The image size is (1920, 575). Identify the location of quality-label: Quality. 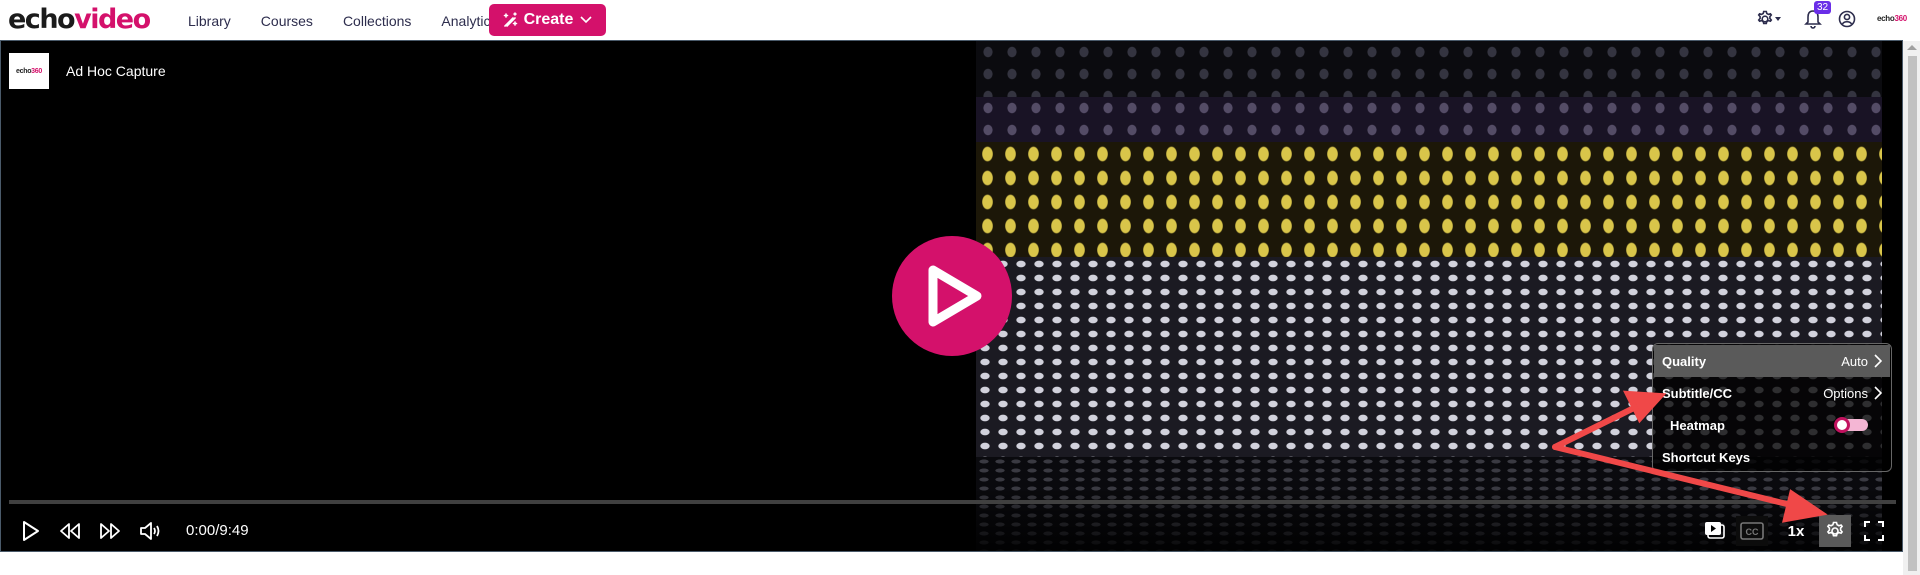
(1684, 361).